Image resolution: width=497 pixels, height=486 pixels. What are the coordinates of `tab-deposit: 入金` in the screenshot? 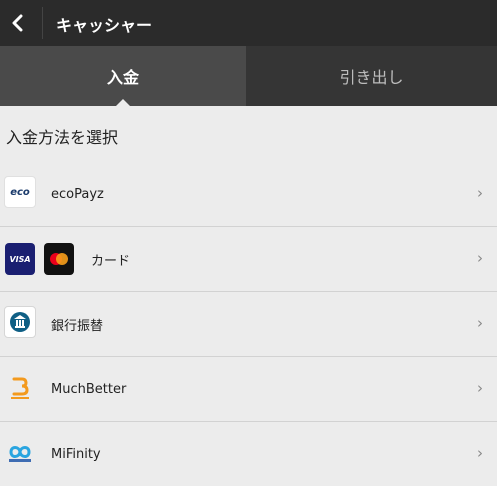 It's located at (123, 76).